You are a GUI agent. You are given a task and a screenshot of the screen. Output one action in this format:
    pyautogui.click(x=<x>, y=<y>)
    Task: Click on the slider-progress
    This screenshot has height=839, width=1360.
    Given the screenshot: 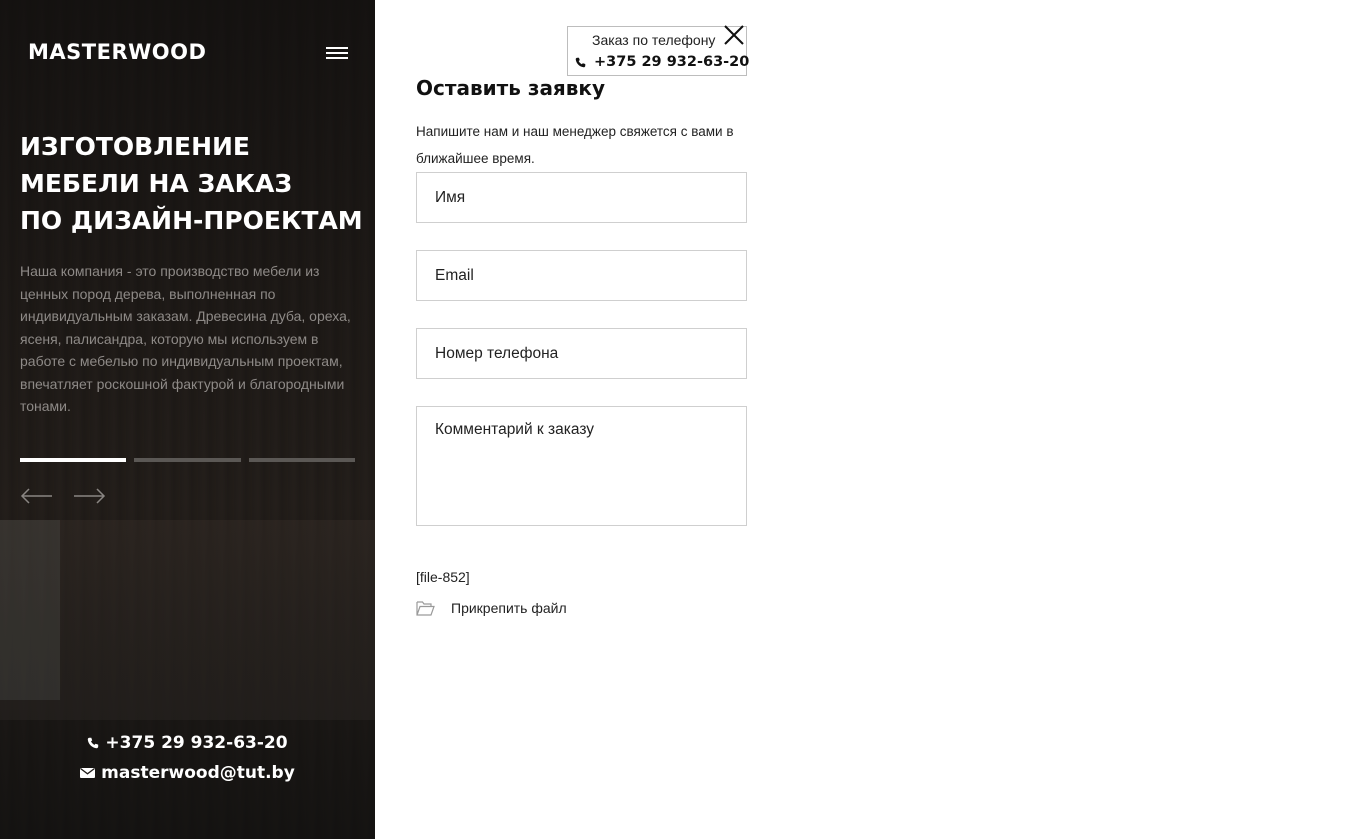 What is the action you would take?
    pyautogui.click(x=187, y=460)
    